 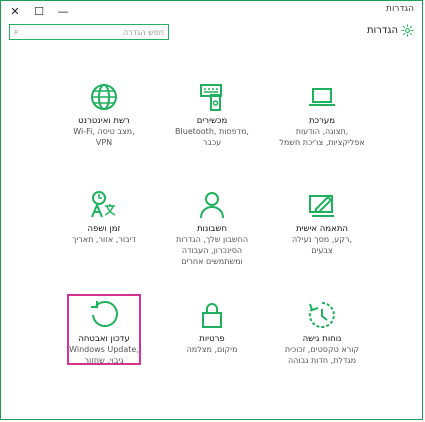 What do you see at coordinates (104, 329) in the screenshot?
I see `selection-highlight` at bounding box center [104, 329].